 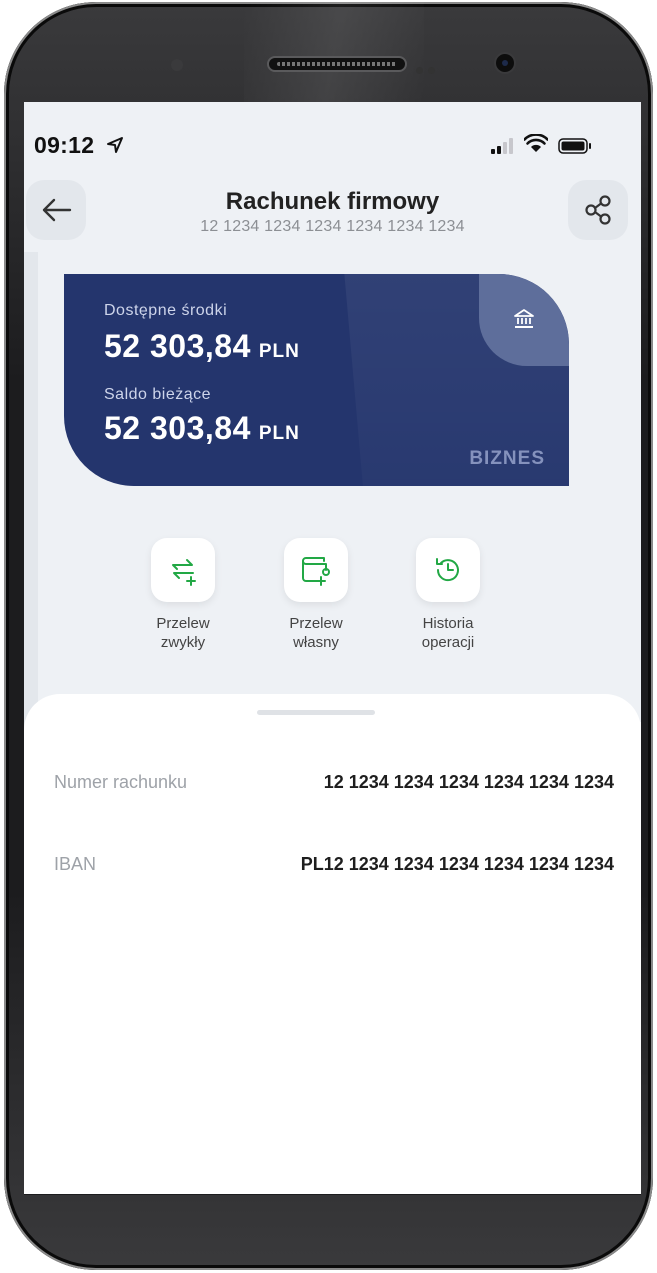 I want to click on available-funds-label: Dostępne środki, so click(x=166, y=310).